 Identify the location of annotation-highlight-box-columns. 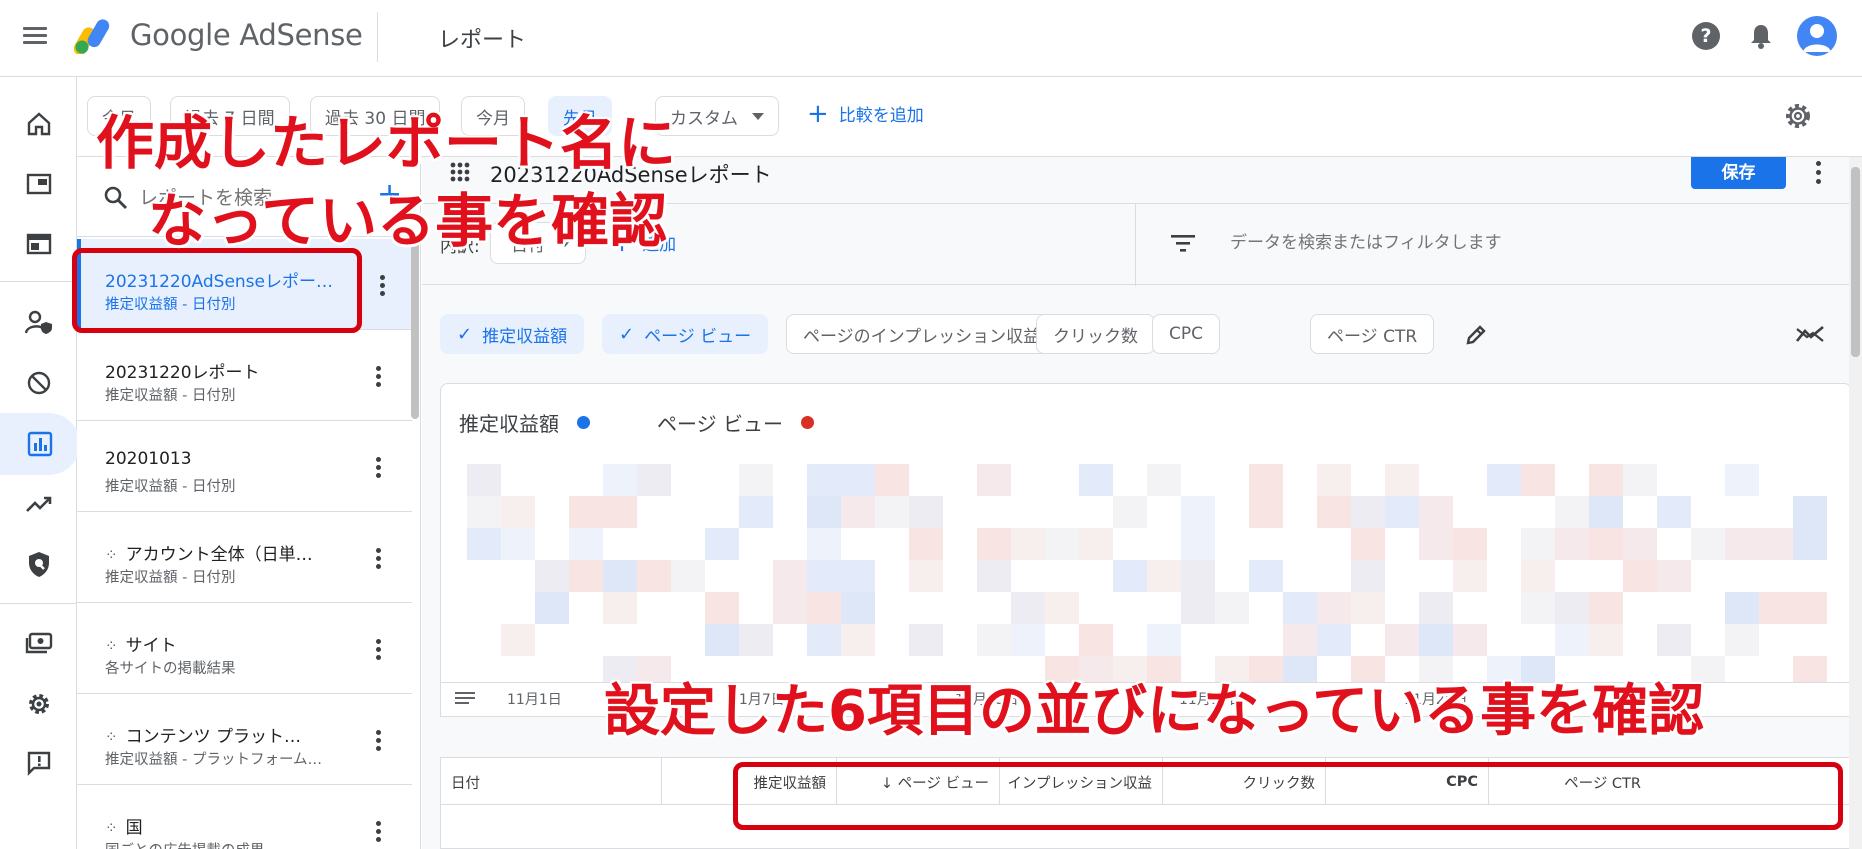
(1288, 796).